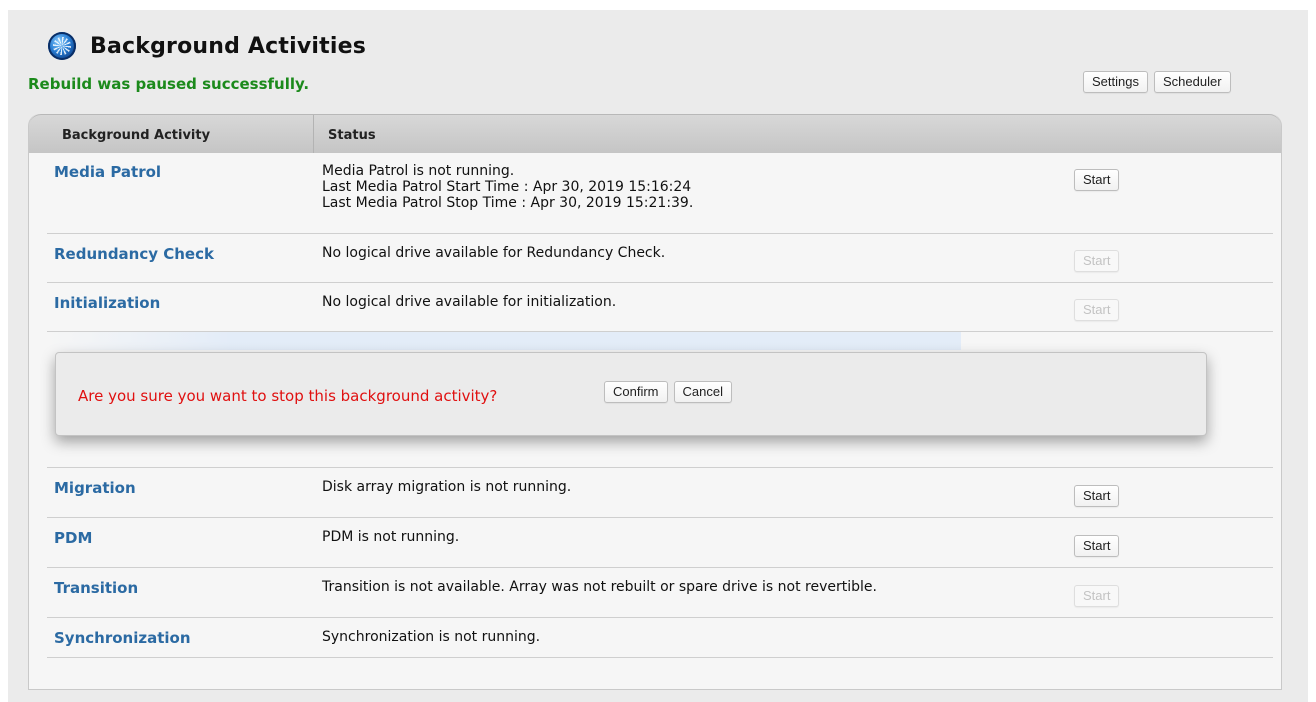  I want to click on activity-link-synchronization: Synchronization, so click(122, 638).